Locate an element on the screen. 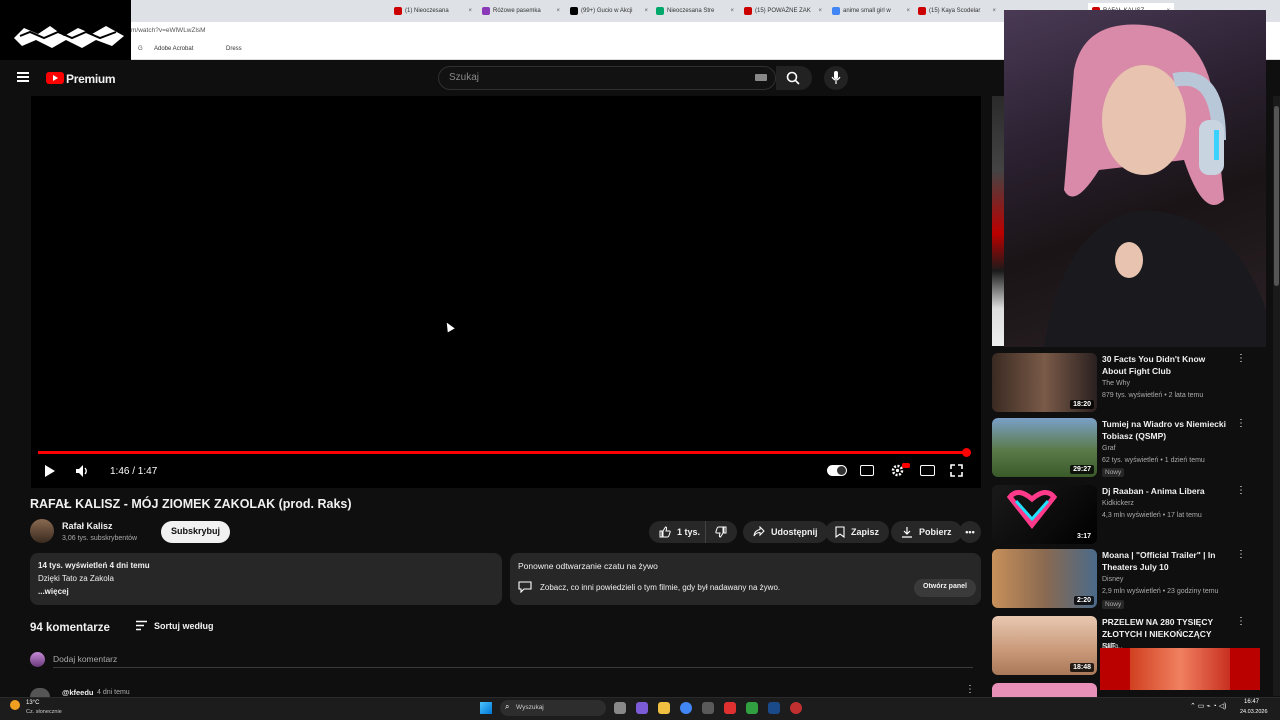 This screenshot has height=720, width=1280. channel-name: The Why is located at coordinates (1116, 383).